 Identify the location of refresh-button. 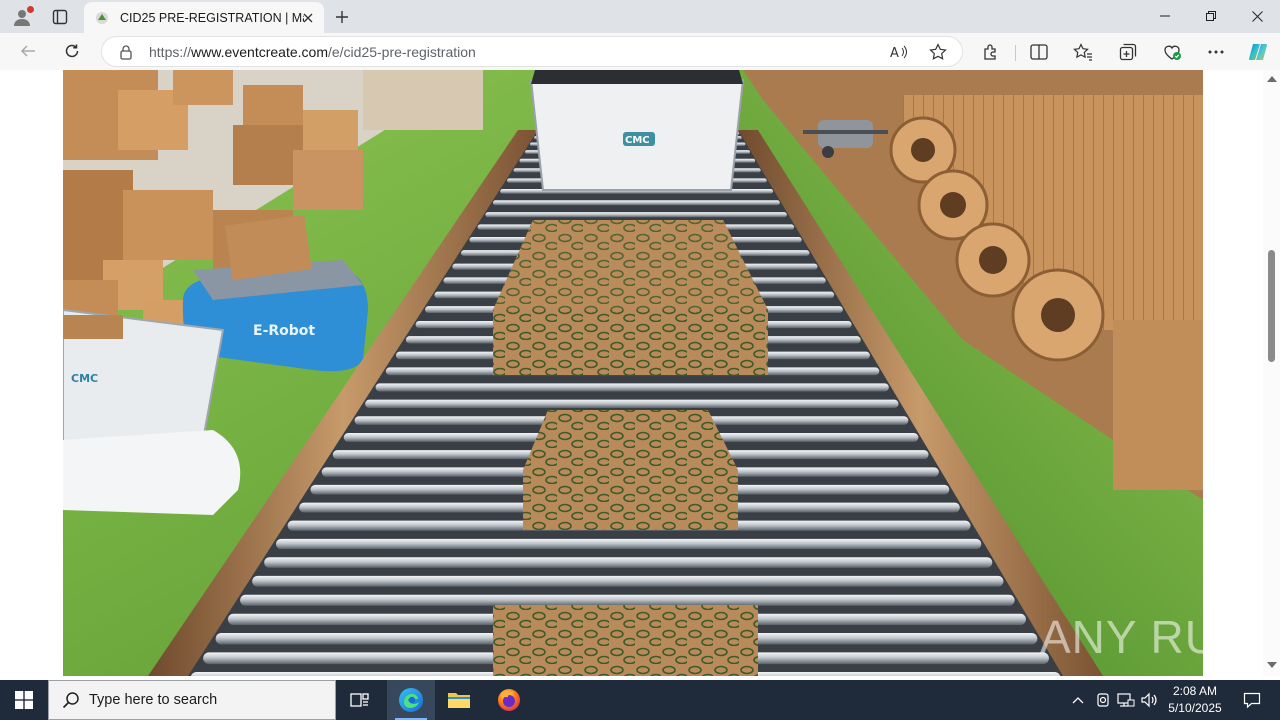
(72, 51).